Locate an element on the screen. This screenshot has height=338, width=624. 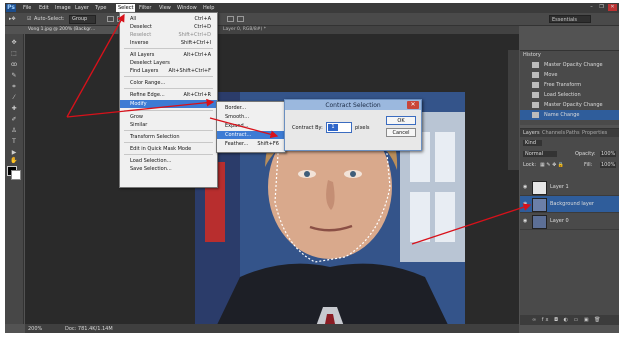
kind-filter-dropdown: Kind is located at coordinates (533, 143).